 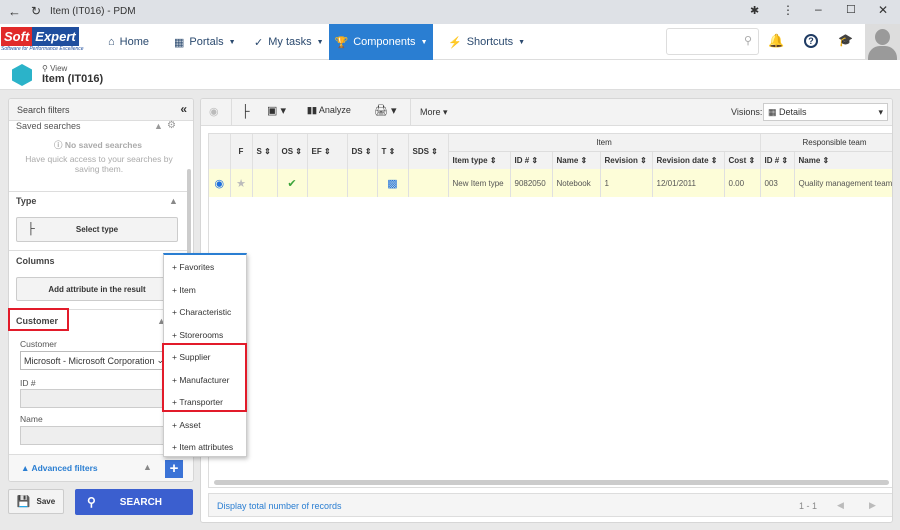 What do you see at coordinates (811, 41) in the screenshot?
I see `help-icon: ?` at bounding box center [811, 41].